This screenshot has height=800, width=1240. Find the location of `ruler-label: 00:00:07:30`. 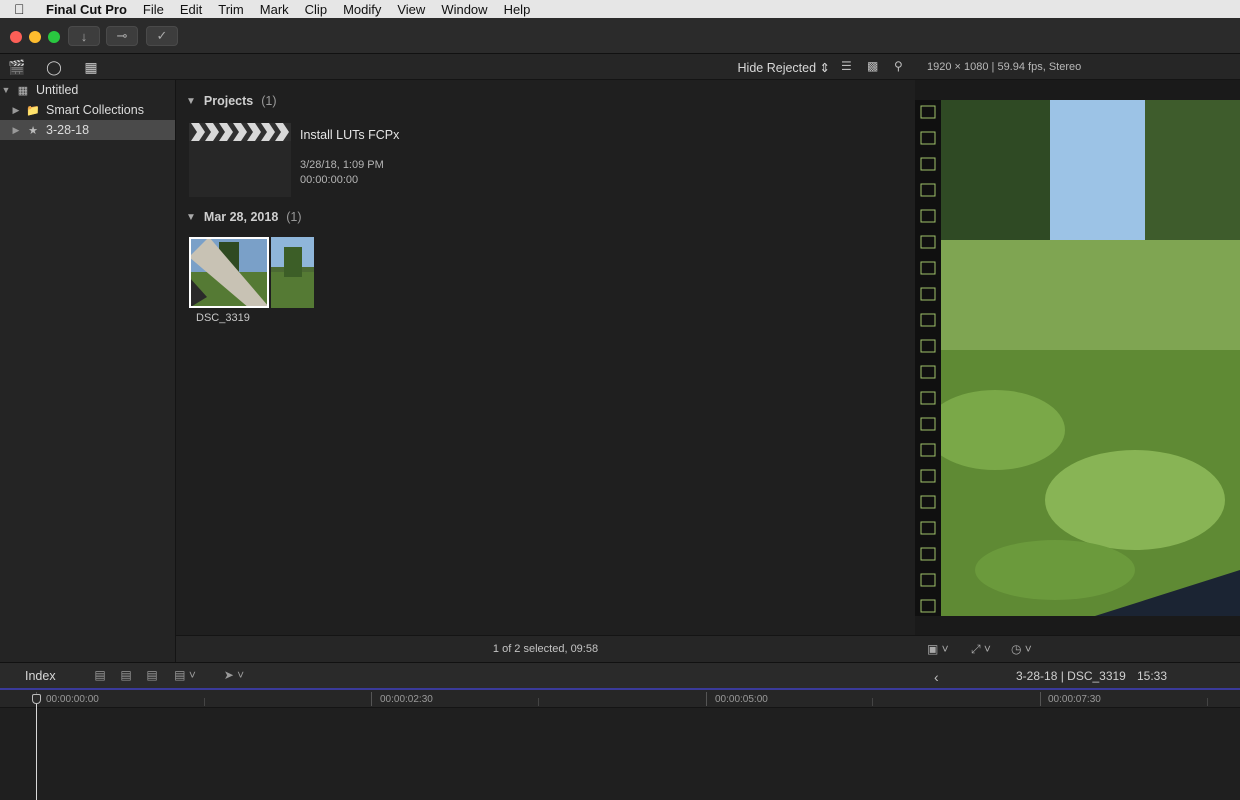

ruler-label: 00:00:07:30 is located at coordinates (1074, 699).